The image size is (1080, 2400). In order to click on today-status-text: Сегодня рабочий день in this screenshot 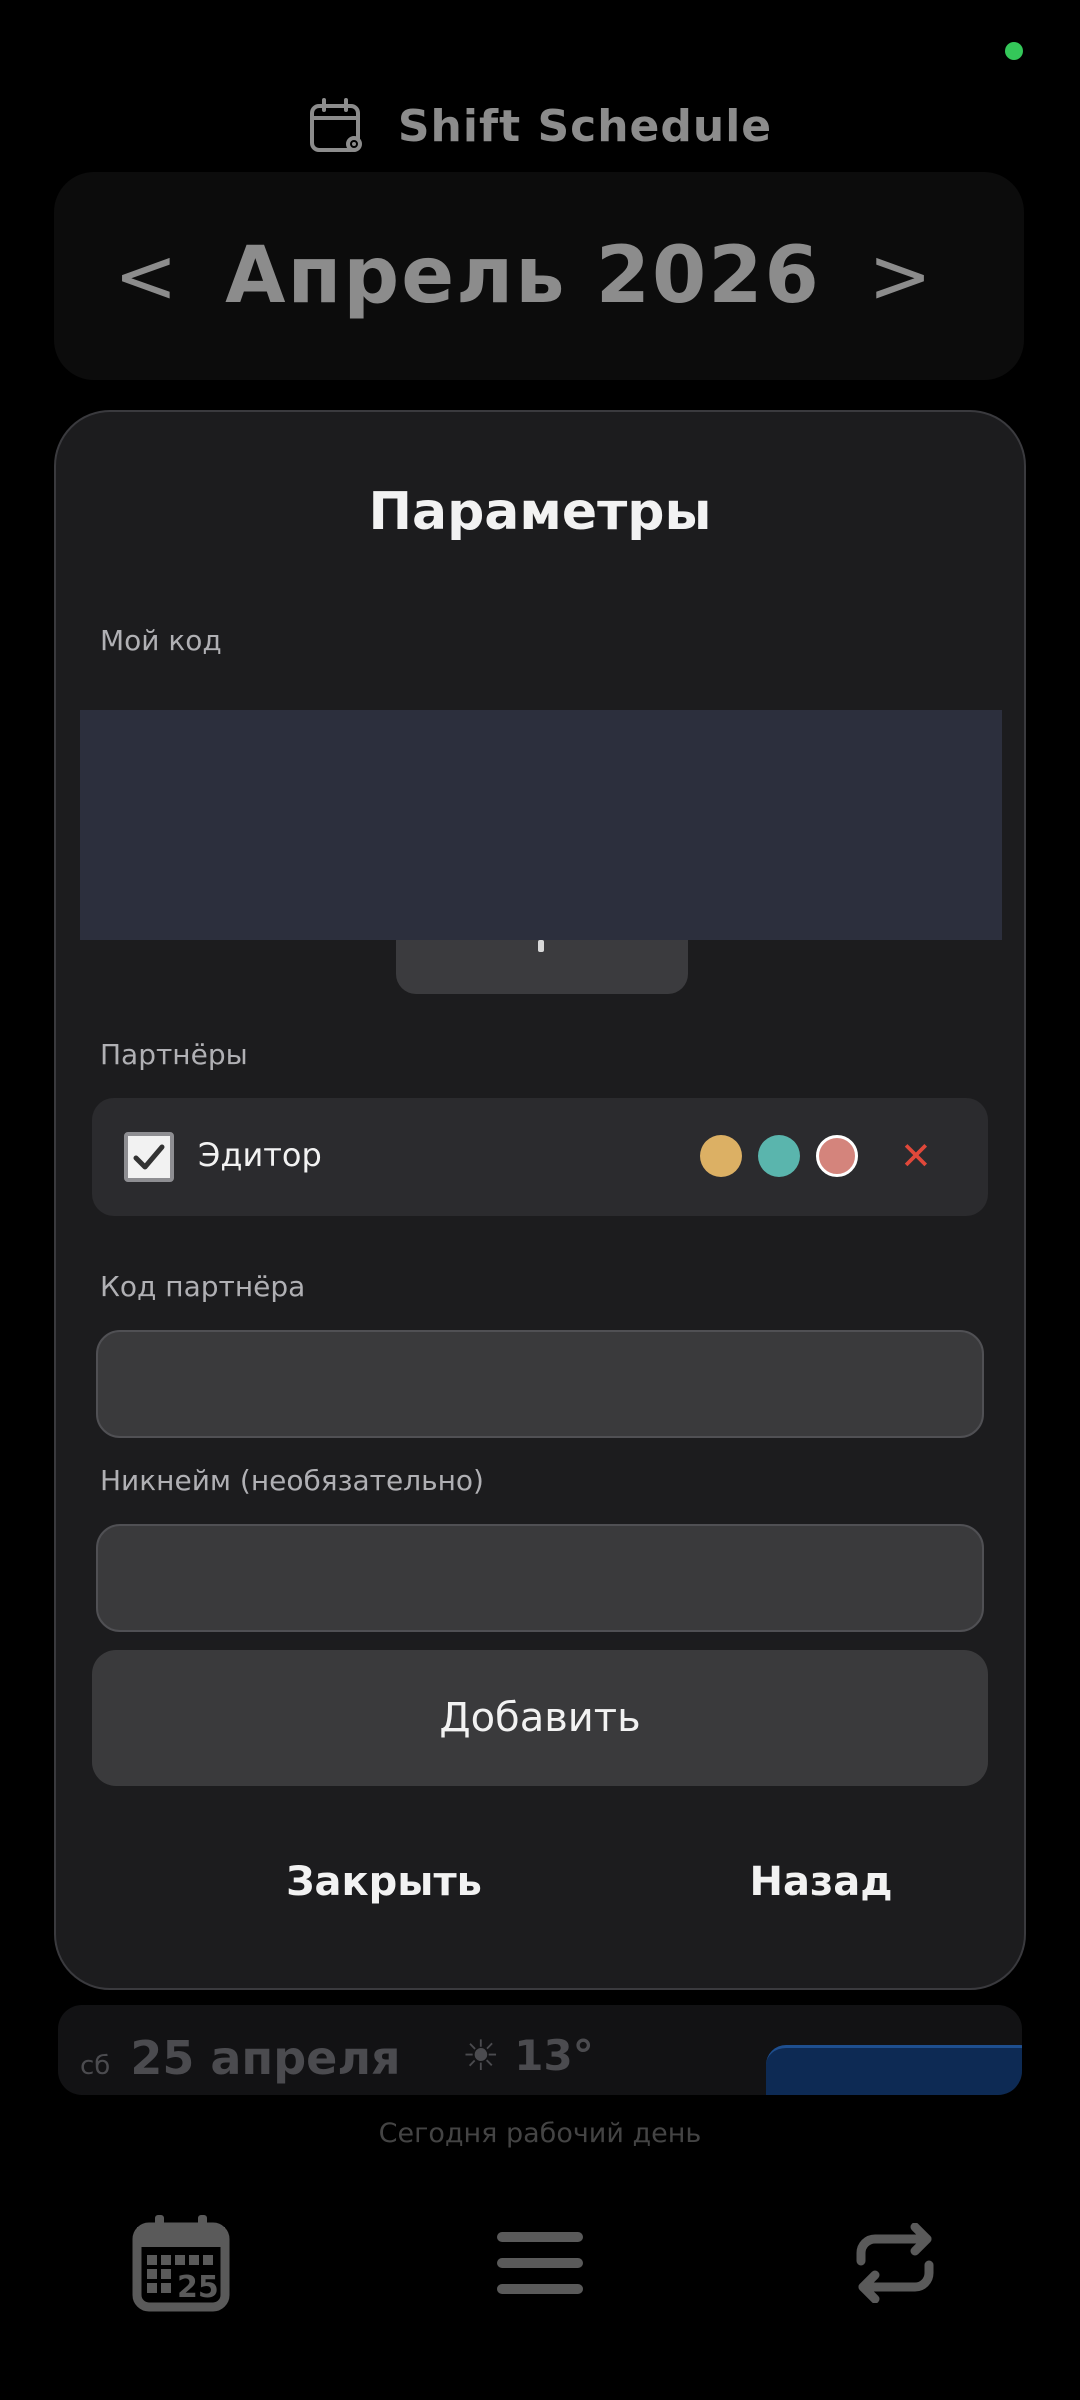, I will do `click(540, 2133)`.